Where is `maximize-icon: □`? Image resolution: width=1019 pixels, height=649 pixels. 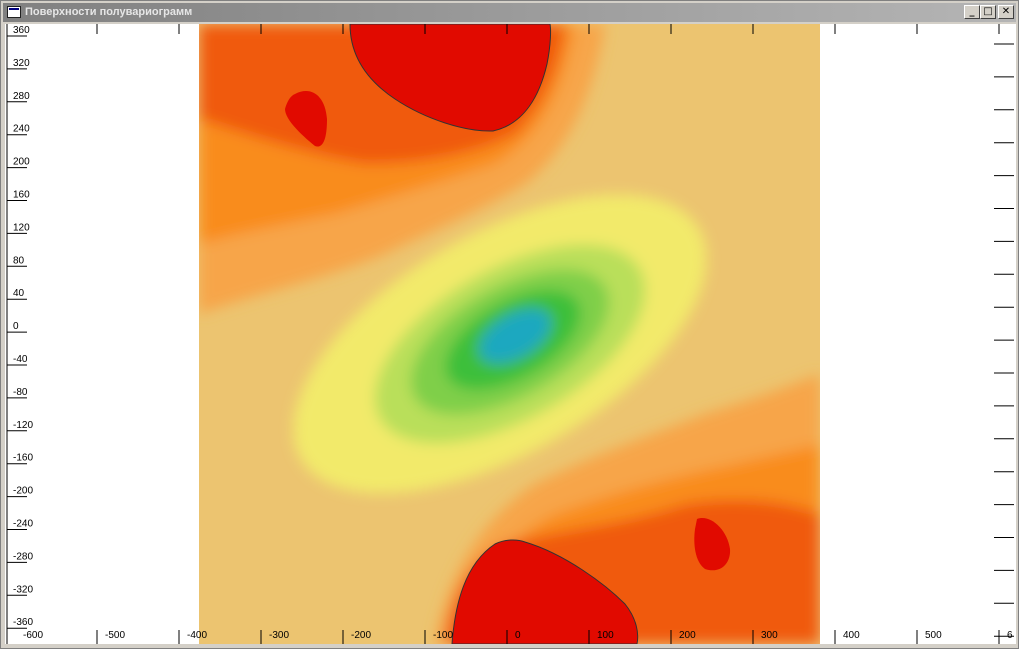
maximize-icon: □ is located at coordinates (988, 11).